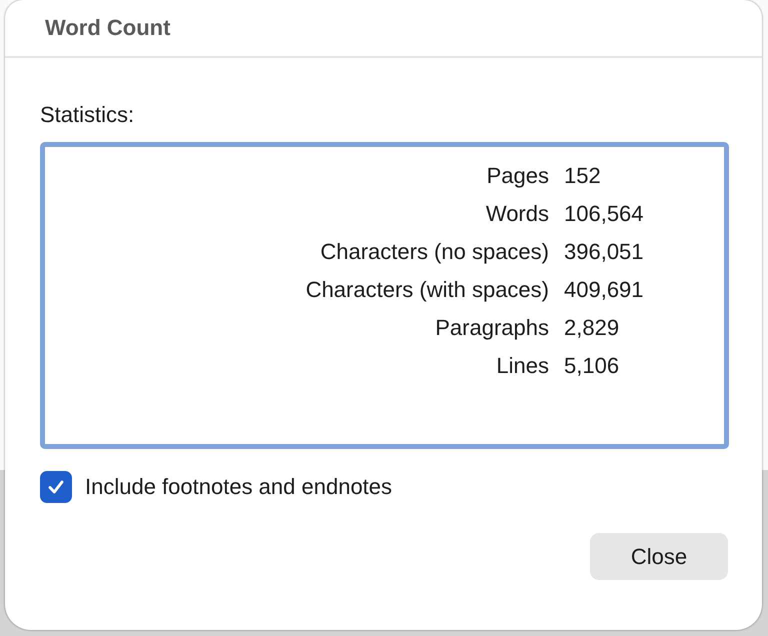 The width and height of the screenshot is (768, 636). I want to click on stat-name: Words, so click(516, 214).